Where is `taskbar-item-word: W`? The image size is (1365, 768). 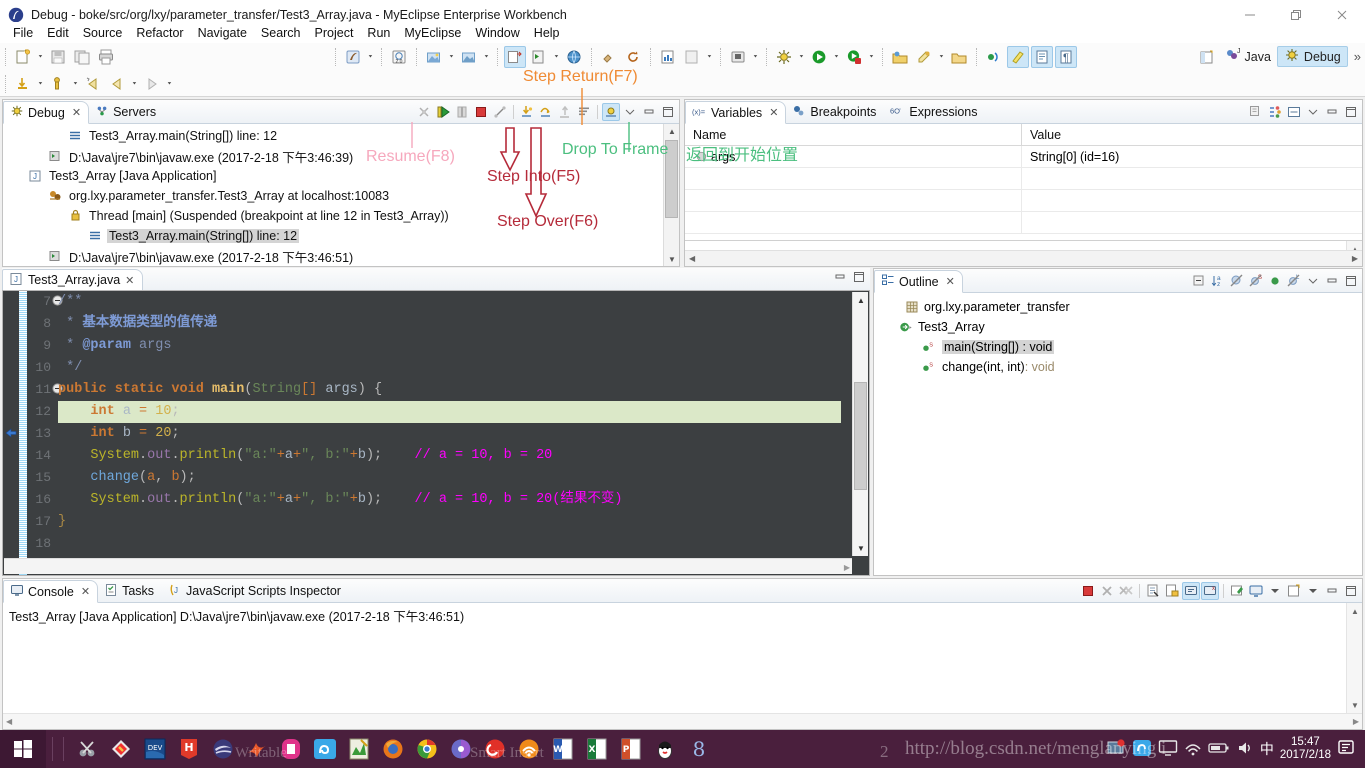 taskbar-item-word: W is located at coordinates (563, 749).